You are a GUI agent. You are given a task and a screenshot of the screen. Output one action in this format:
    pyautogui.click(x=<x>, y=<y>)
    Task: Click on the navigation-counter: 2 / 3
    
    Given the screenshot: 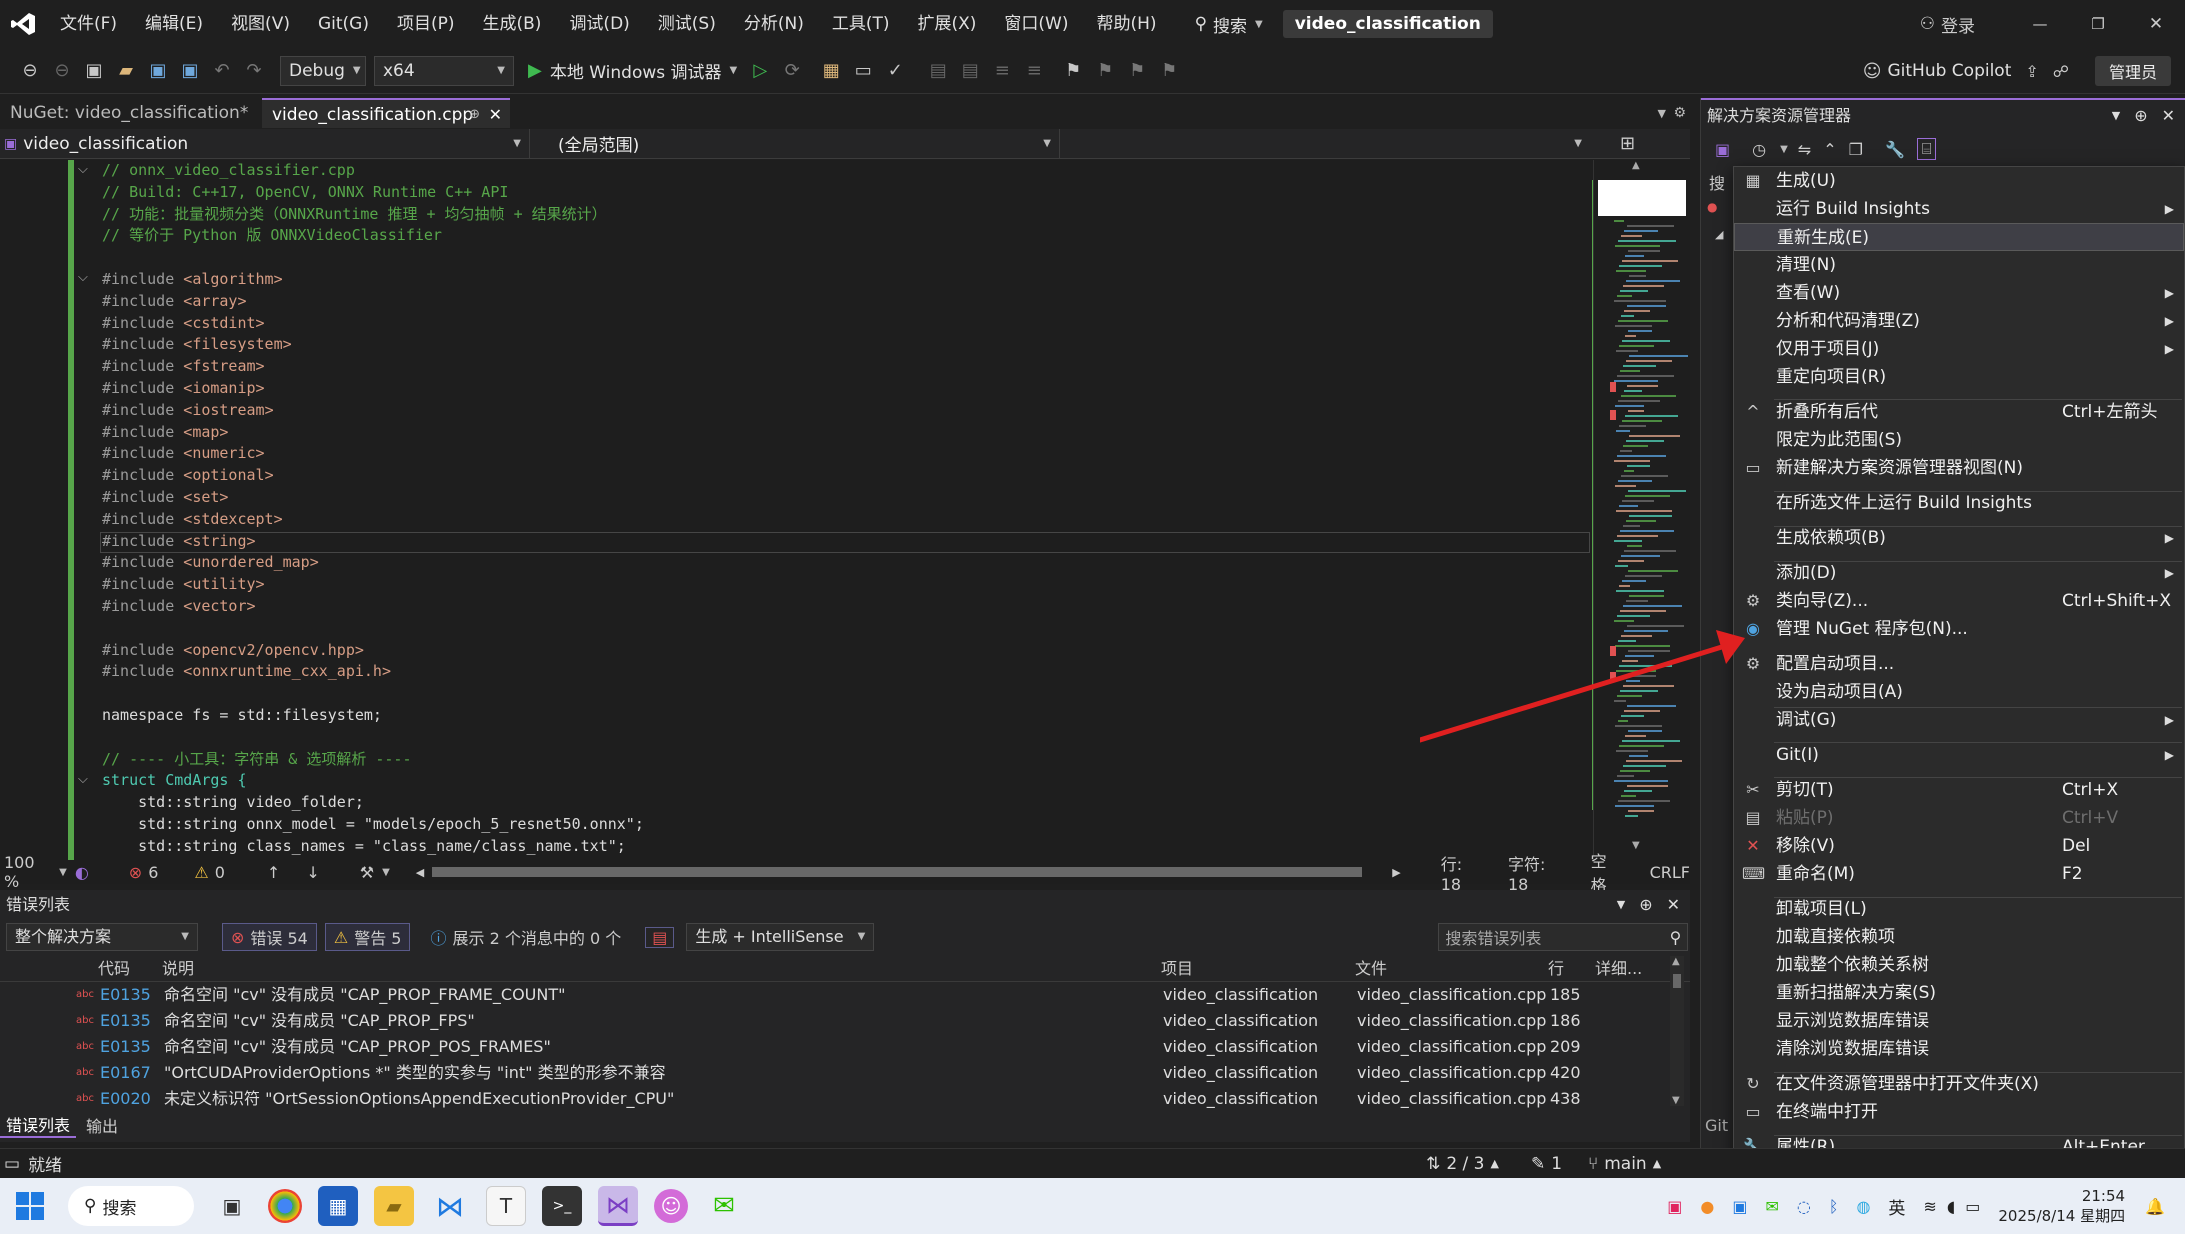 What is the action you would take?
    pyautogui.click(x=1465, y=1164)
    